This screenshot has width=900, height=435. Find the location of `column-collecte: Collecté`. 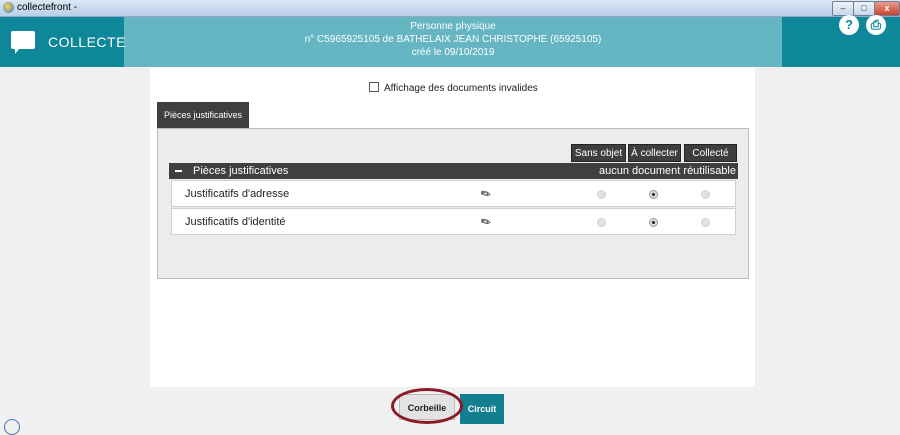

column-collecte: Collecté is located at coordinates (710, 153).